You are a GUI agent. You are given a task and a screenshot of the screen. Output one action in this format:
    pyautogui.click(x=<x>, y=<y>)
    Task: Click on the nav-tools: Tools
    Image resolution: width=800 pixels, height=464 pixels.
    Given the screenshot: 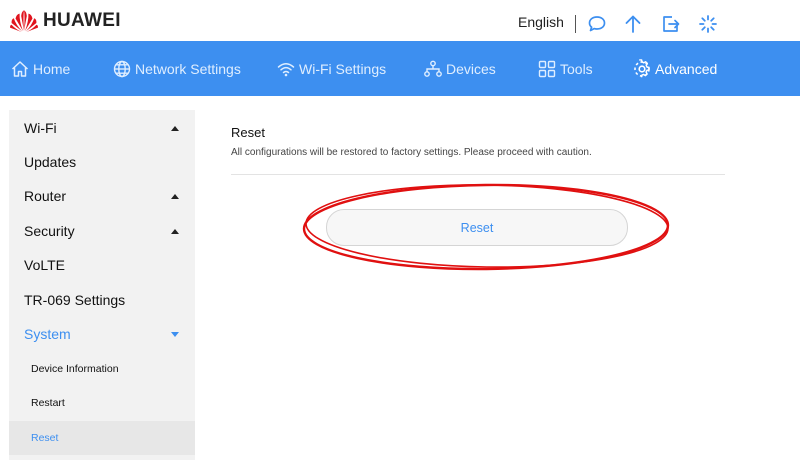 What is the action you would take?
    pyautogui.click(x=565, y=68)
    